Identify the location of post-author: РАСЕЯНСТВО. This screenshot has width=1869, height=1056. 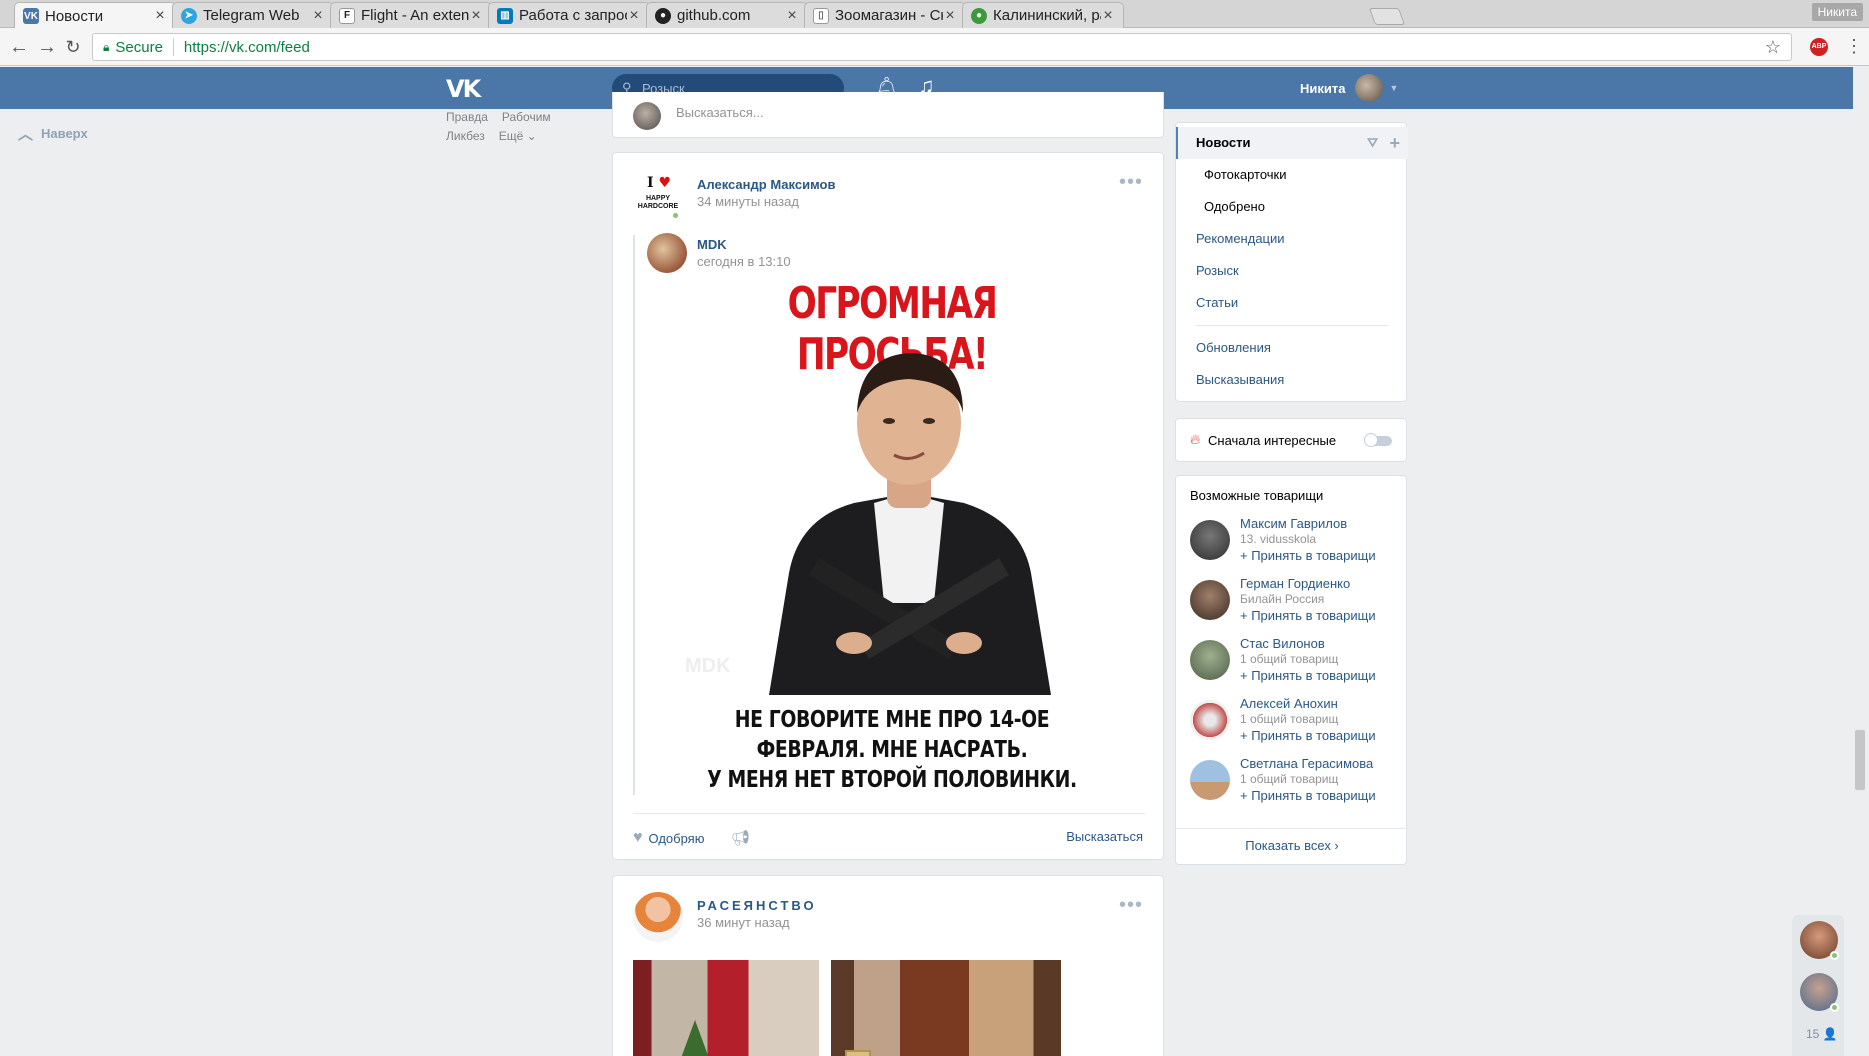
(757, 905).